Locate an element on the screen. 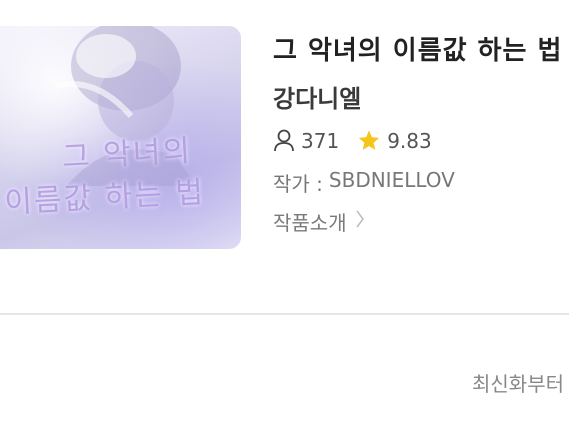 The height and width of the screenshot is (432, 576). chevron-right-icon is located at coordinates (360, 221).